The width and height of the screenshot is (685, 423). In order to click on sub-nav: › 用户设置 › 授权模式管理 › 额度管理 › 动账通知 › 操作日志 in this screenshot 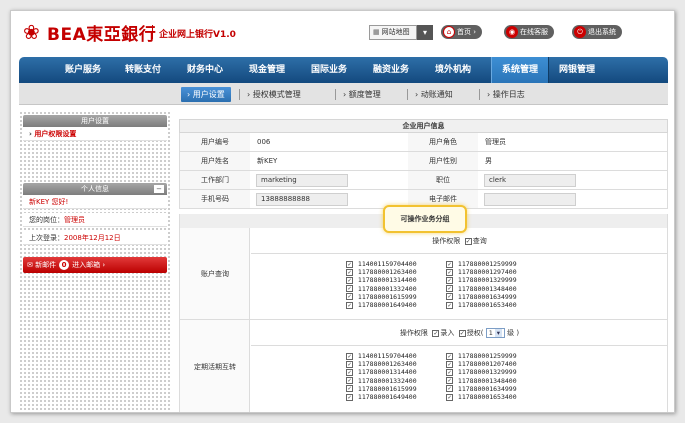, I will do `click(343, 94)`.